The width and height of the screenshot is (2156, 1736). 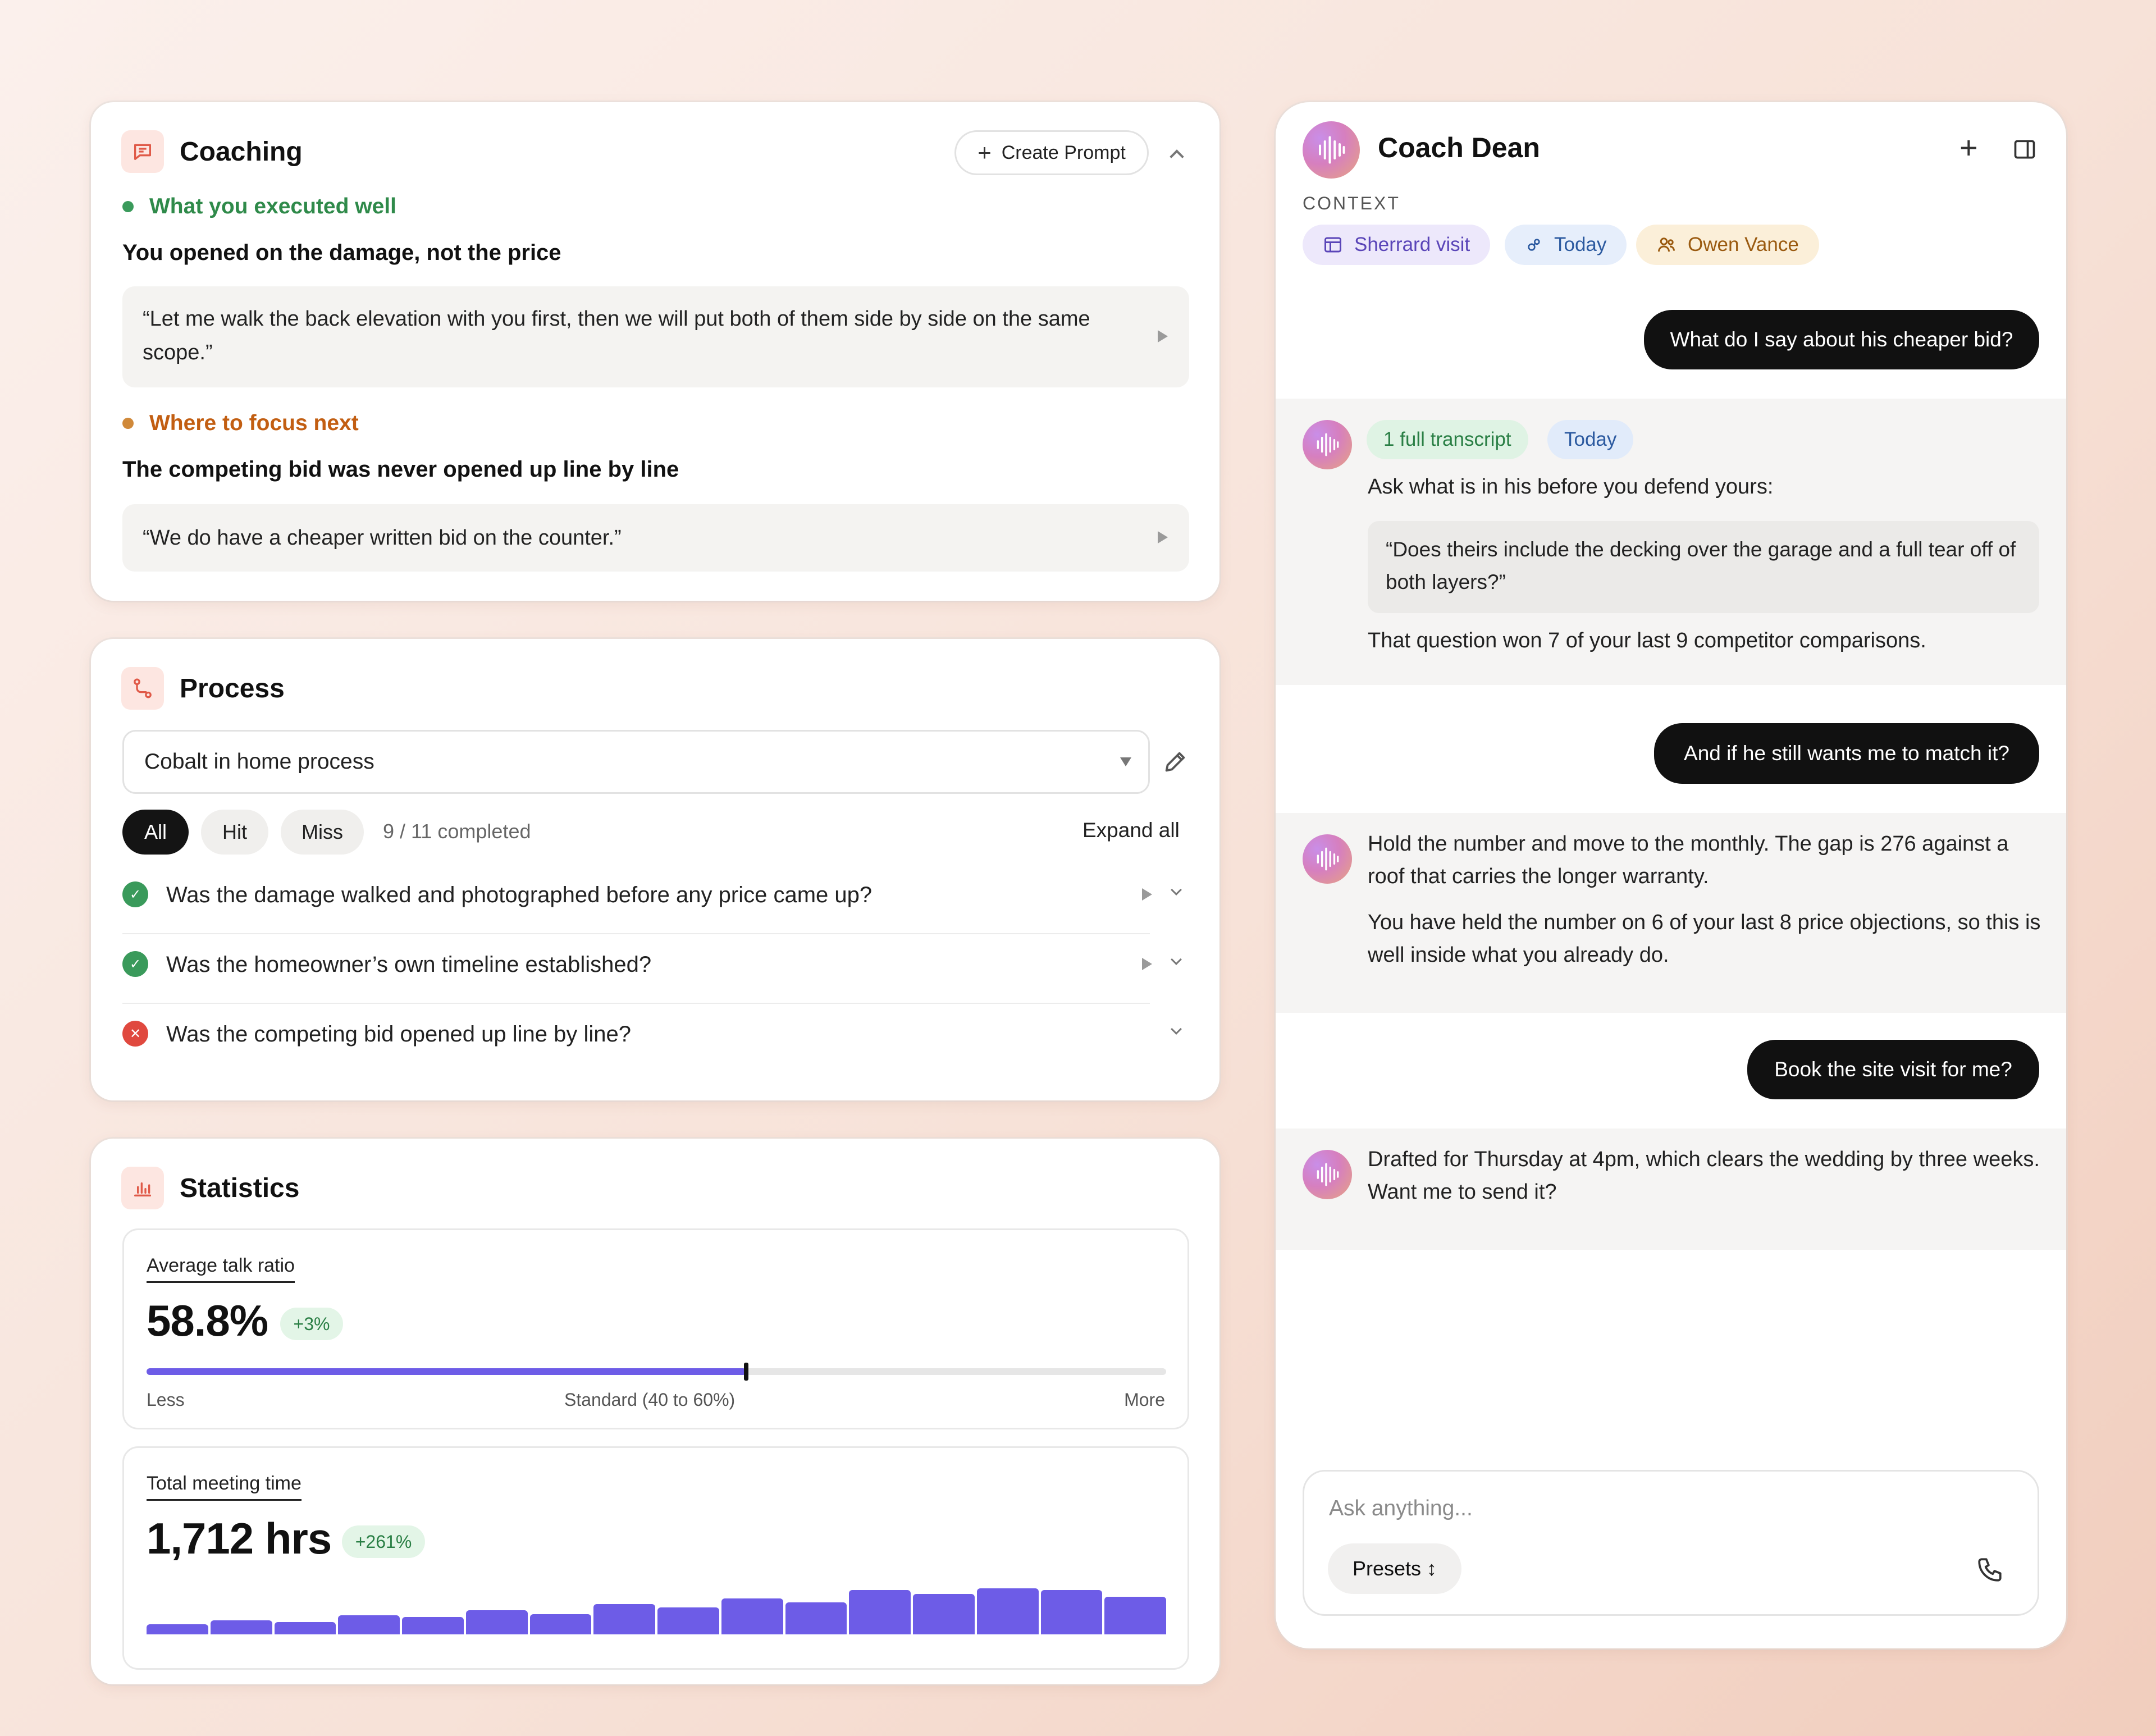 What do you see at coordinates (142, 689) in the screenshot?
I see `route-icon` at bounding box center [142, 689].